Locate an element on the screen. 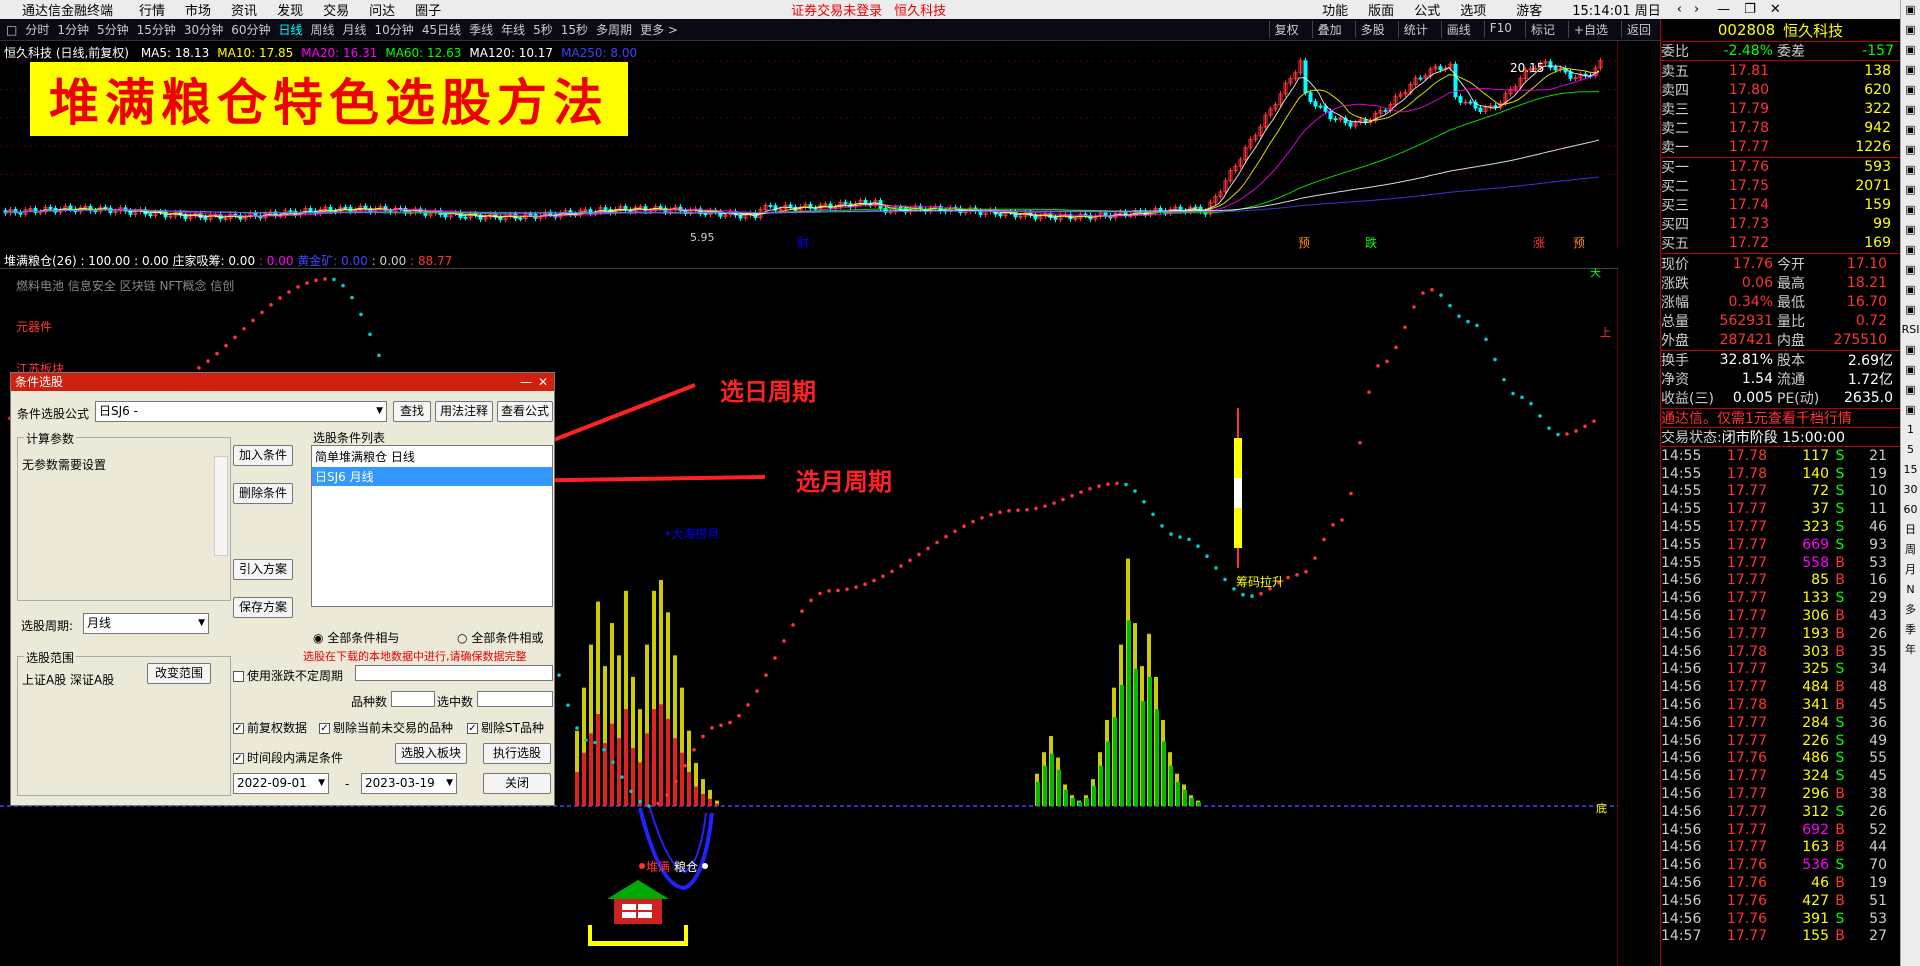 The width and height of the screenshot is (1920, 966). menu-shichang: 市场 is located at coordinates (198, 9).